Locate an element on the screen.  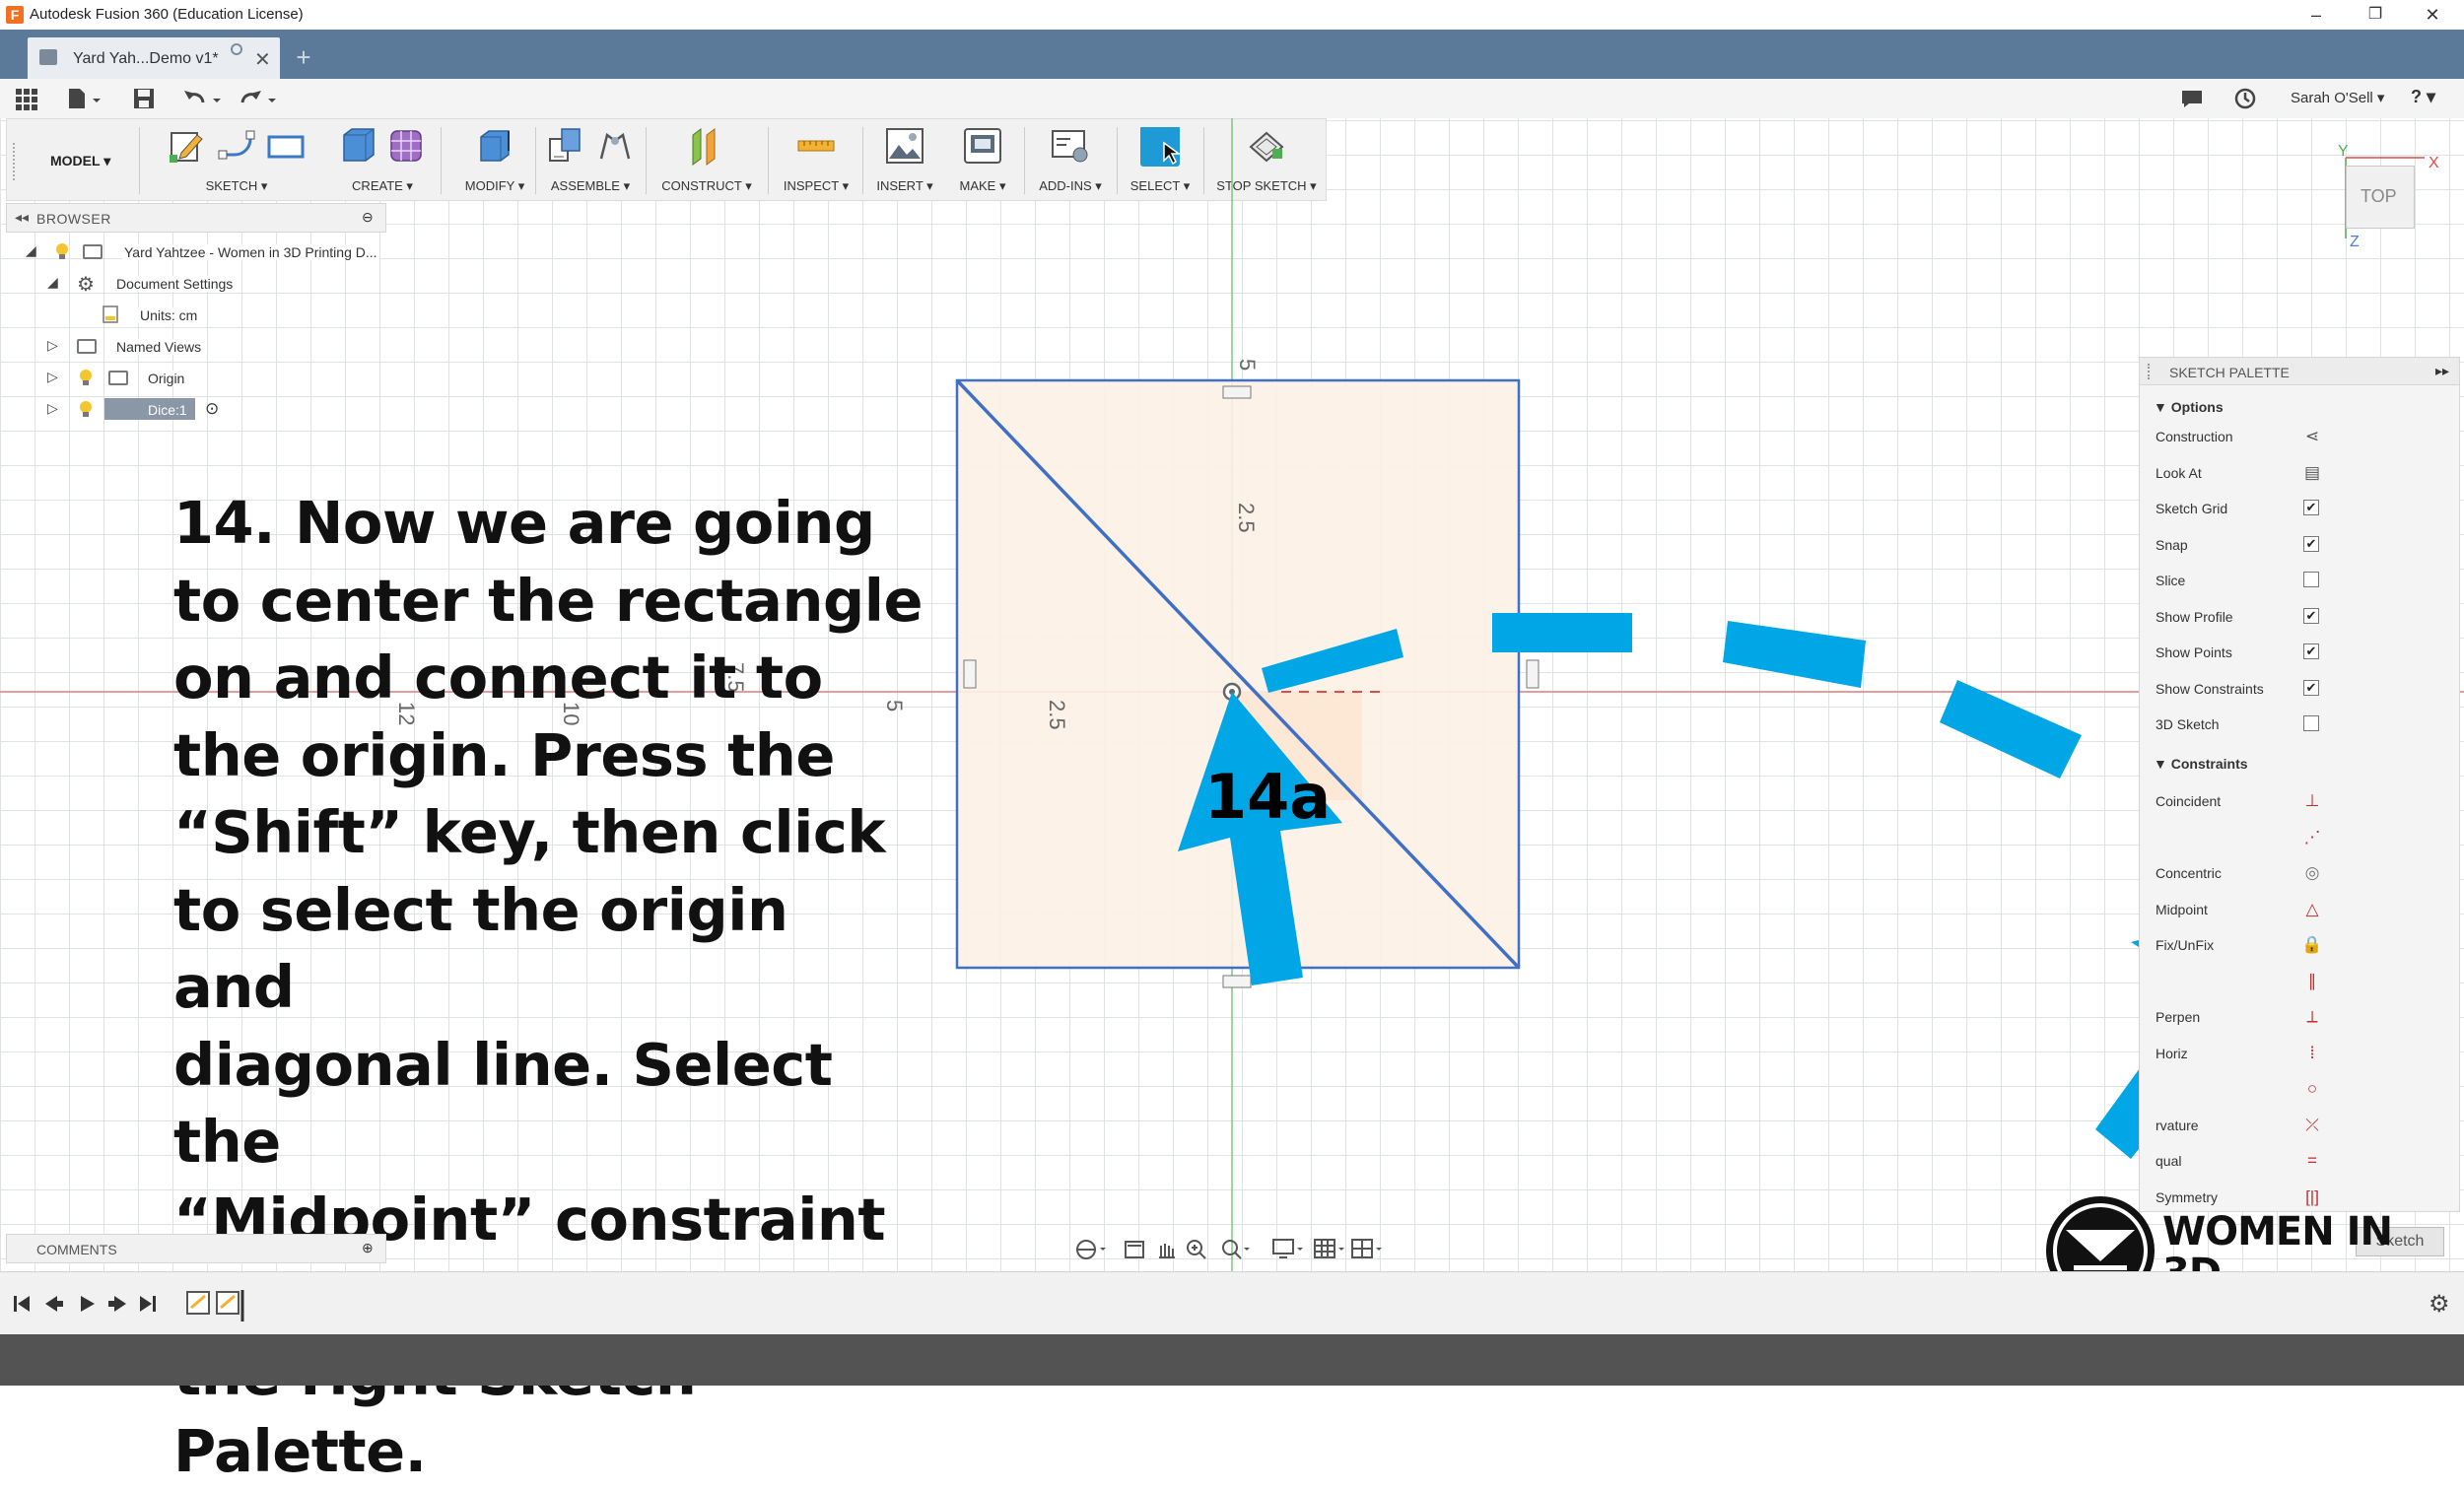
palette-option-row: Snap ✔ is located at coordinates (2237, 544).